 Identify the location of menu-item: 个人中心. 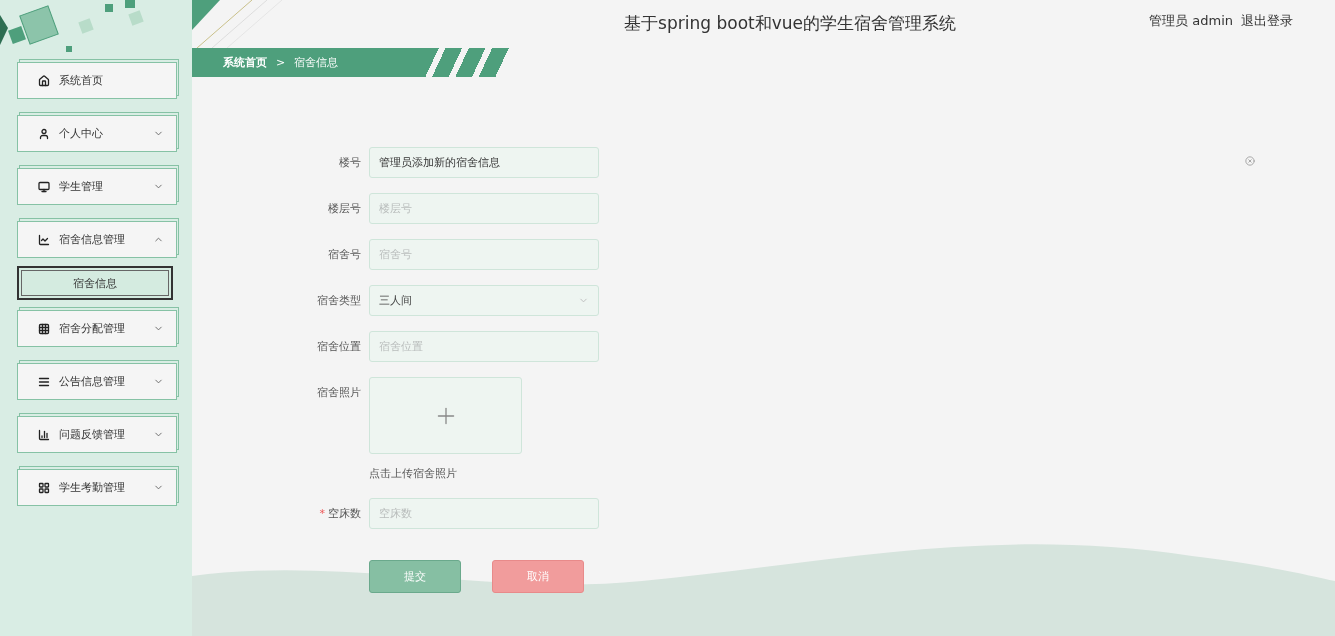
(97, 133).